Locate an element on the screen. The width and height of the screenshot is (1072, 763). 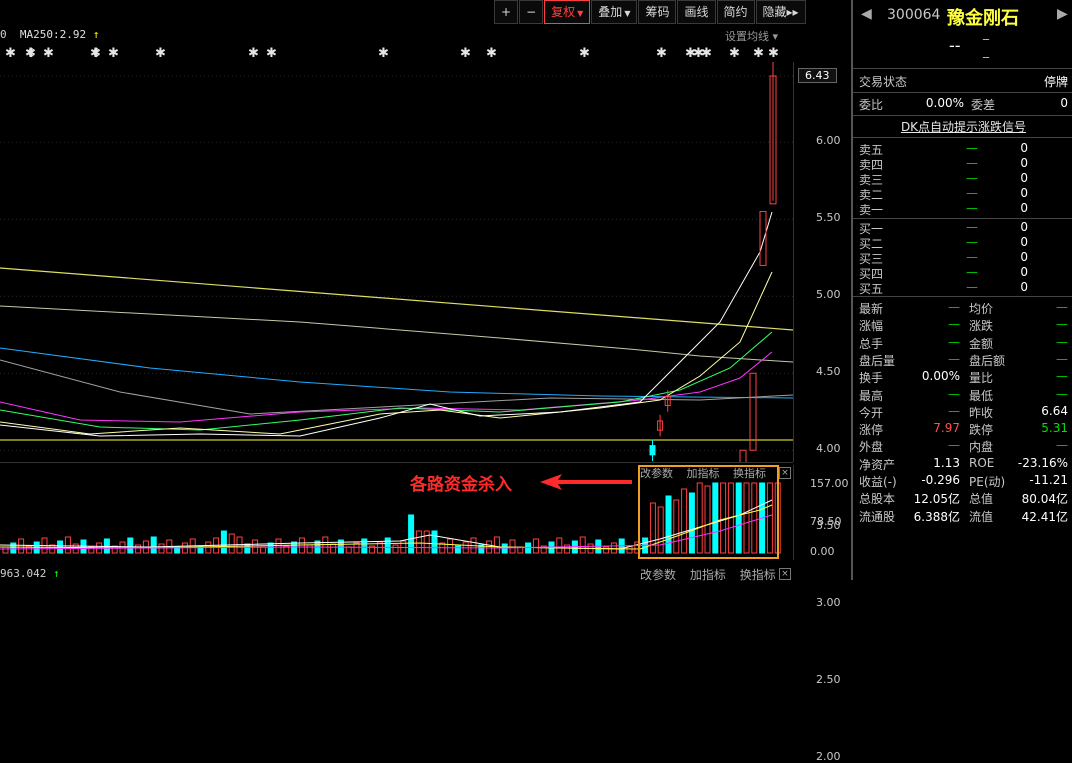
stat-label: 最低 is located at coordinates (981, 395).